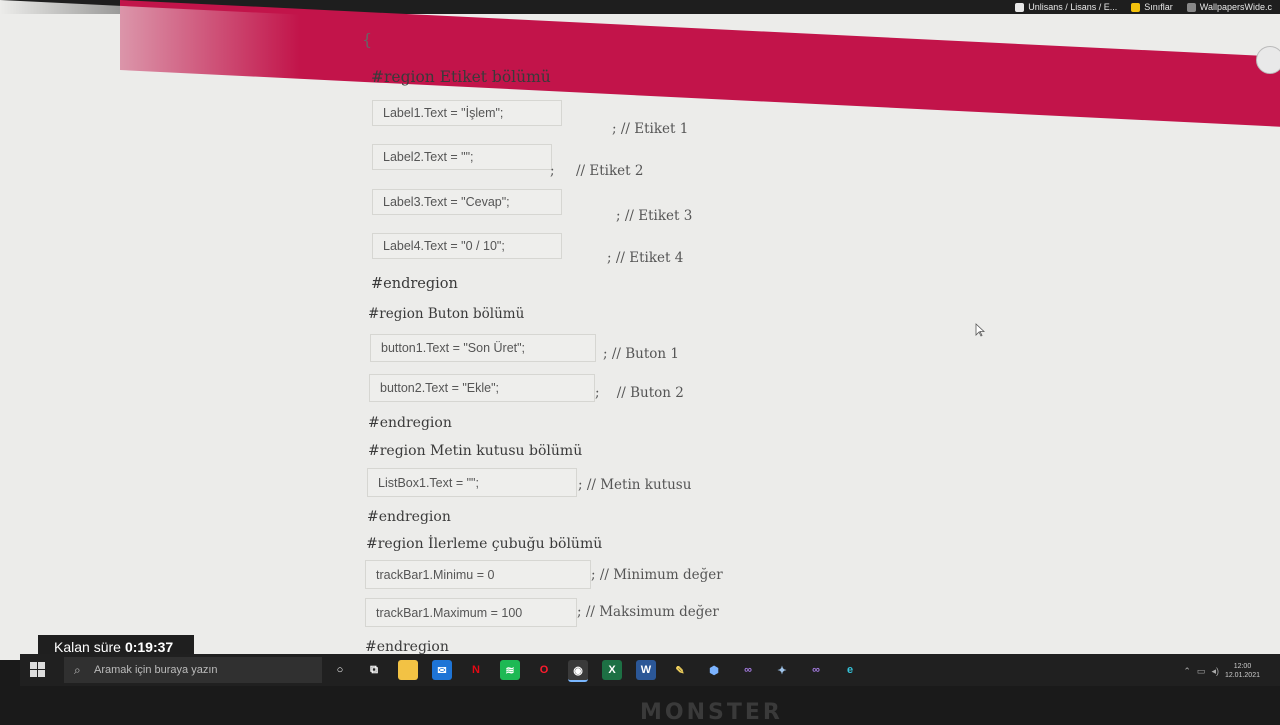  Describe the element at coordinates (408, 670) in the screenshot. I see `file-explorer-icon` at that location.